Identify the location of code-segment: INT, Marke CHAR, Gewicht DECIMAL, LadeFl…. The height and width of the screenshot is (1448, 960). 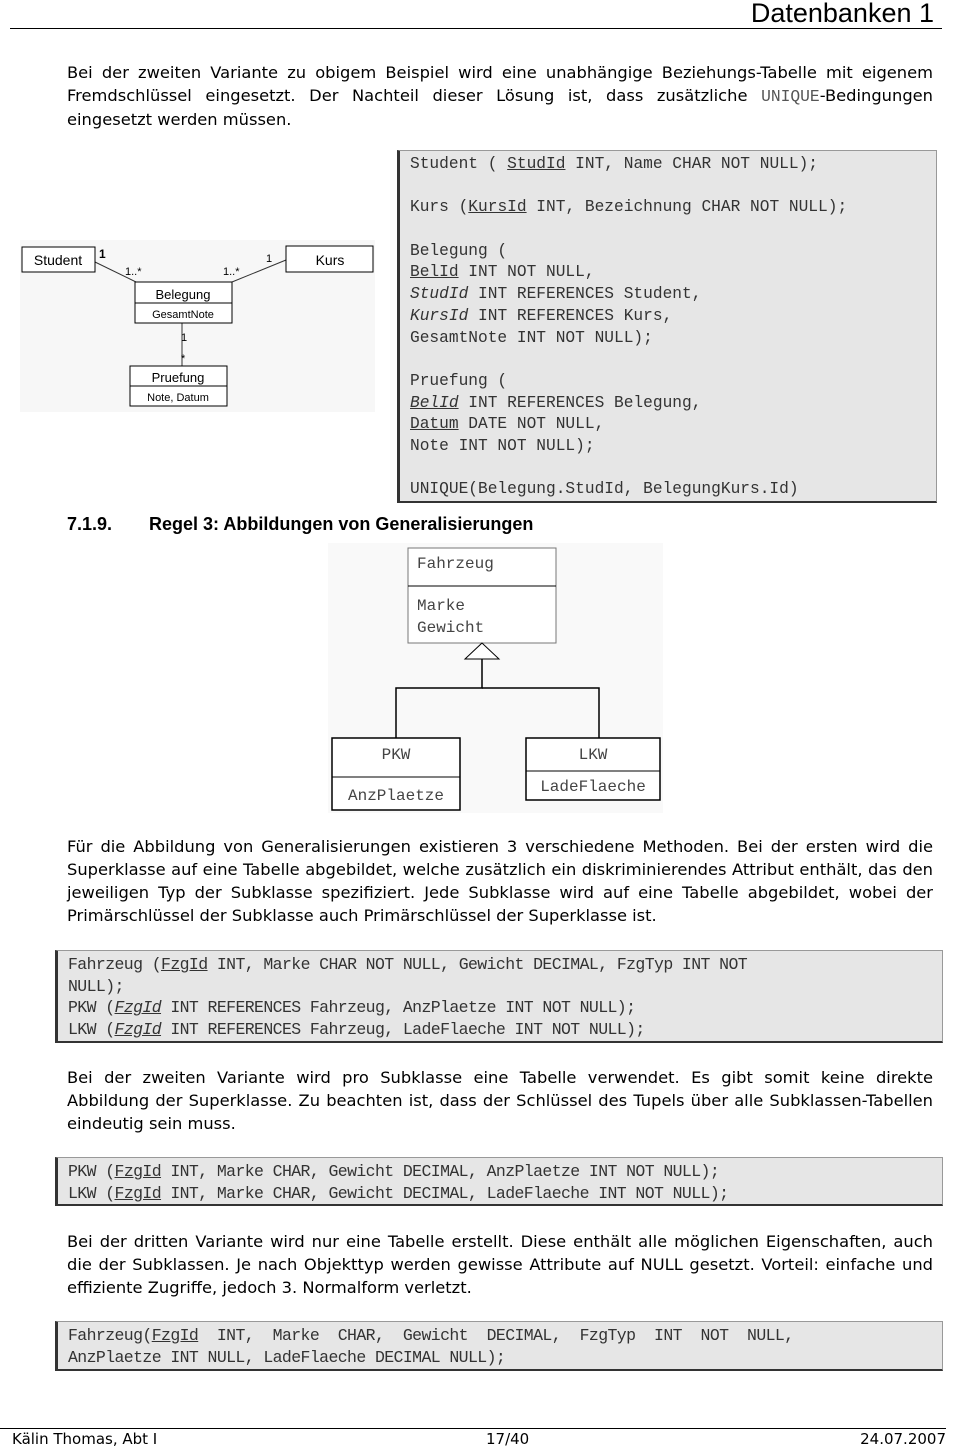
(445, 1193).